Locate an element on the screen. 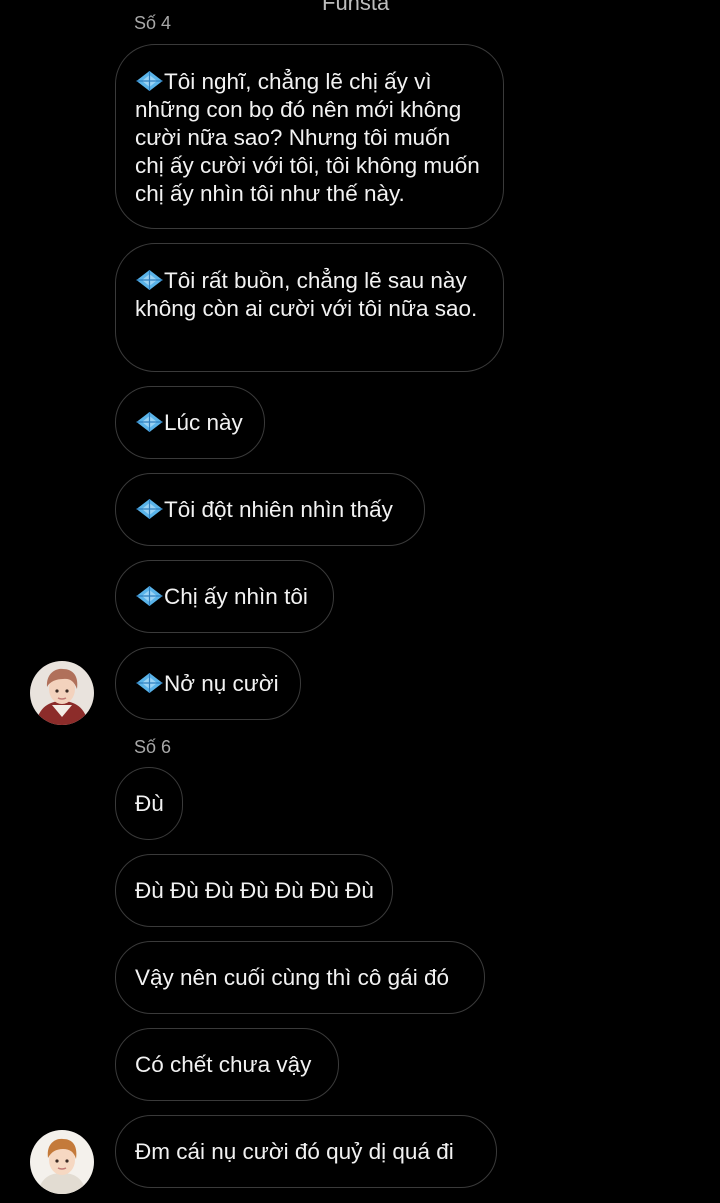 This screenshot has height=1203, width=720. message-text: Có chết chưa vậy is located at coordinates (223, 1064).